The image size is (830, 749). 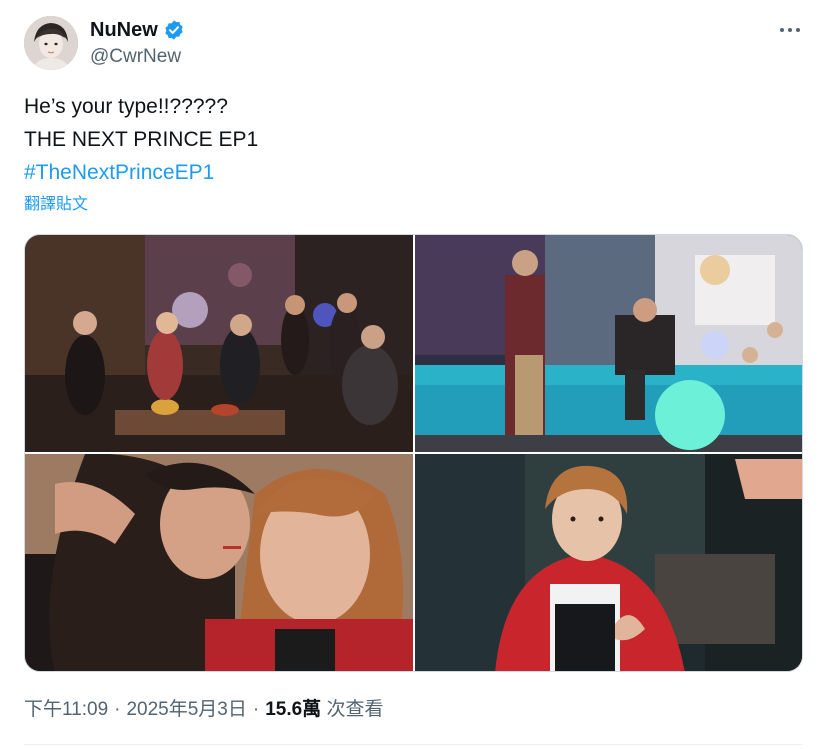 I want to click on display-name: NuNew, so click(x=124, y=30).